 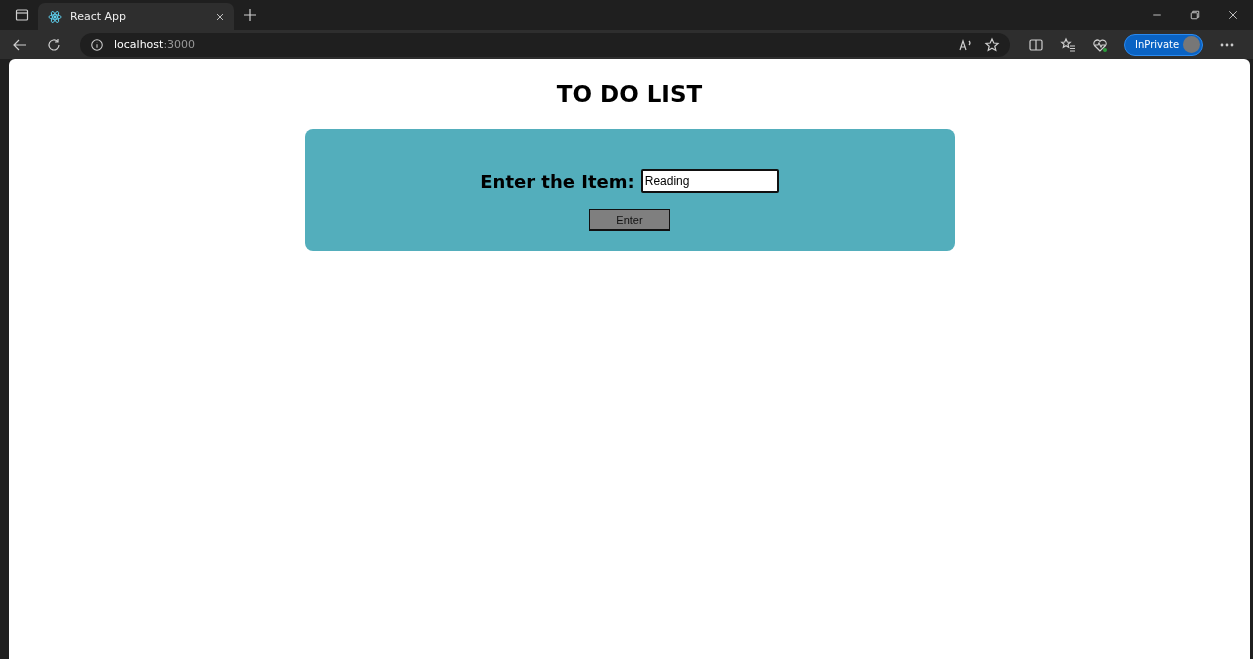 What do you see at coordinates (155, 44) in the screenshot?
I see `url-text: localhost:3000` at bounding box center [155, 44].